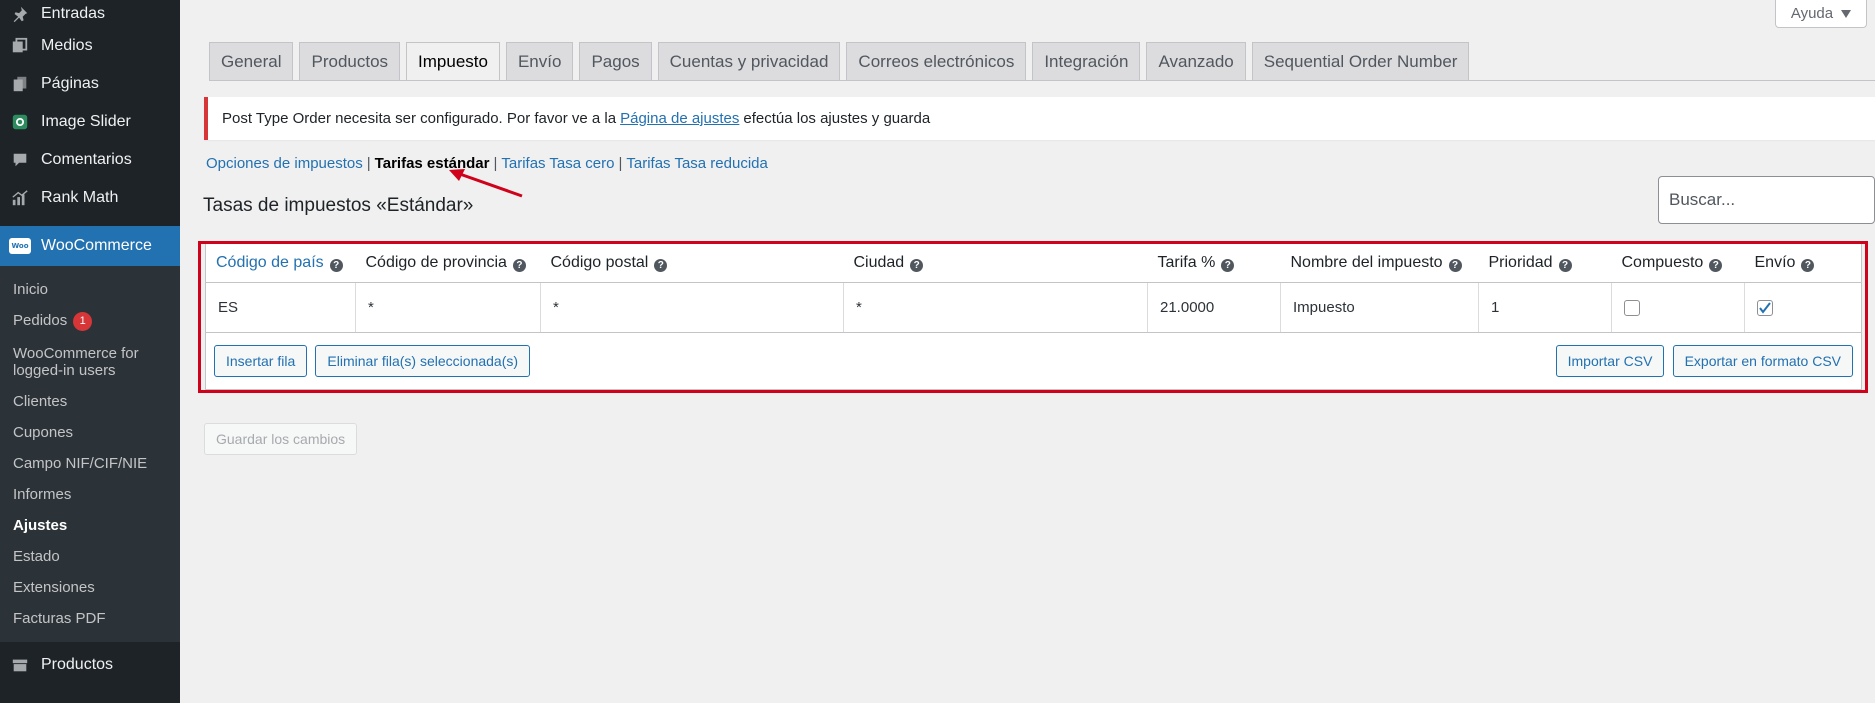  What do you see at coordinates (90, 401) in the screenshot?
I see `submenu-item-clientes: Clientes` at bounding box center [90, 401].